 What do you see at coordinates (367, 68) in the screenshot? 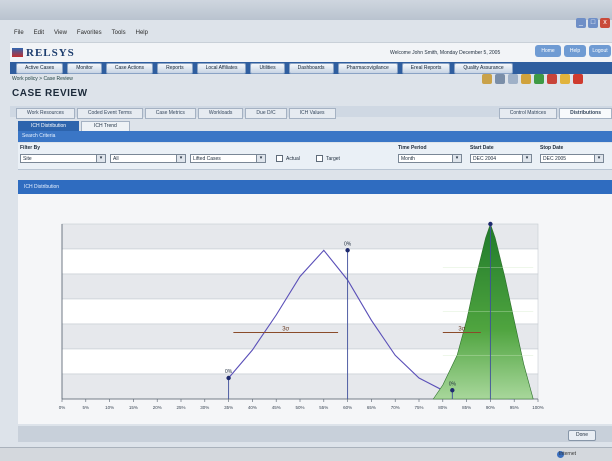
I see `nav-pharmacovigilance: Pharmacovigilance` at bounding box center [367, 68].